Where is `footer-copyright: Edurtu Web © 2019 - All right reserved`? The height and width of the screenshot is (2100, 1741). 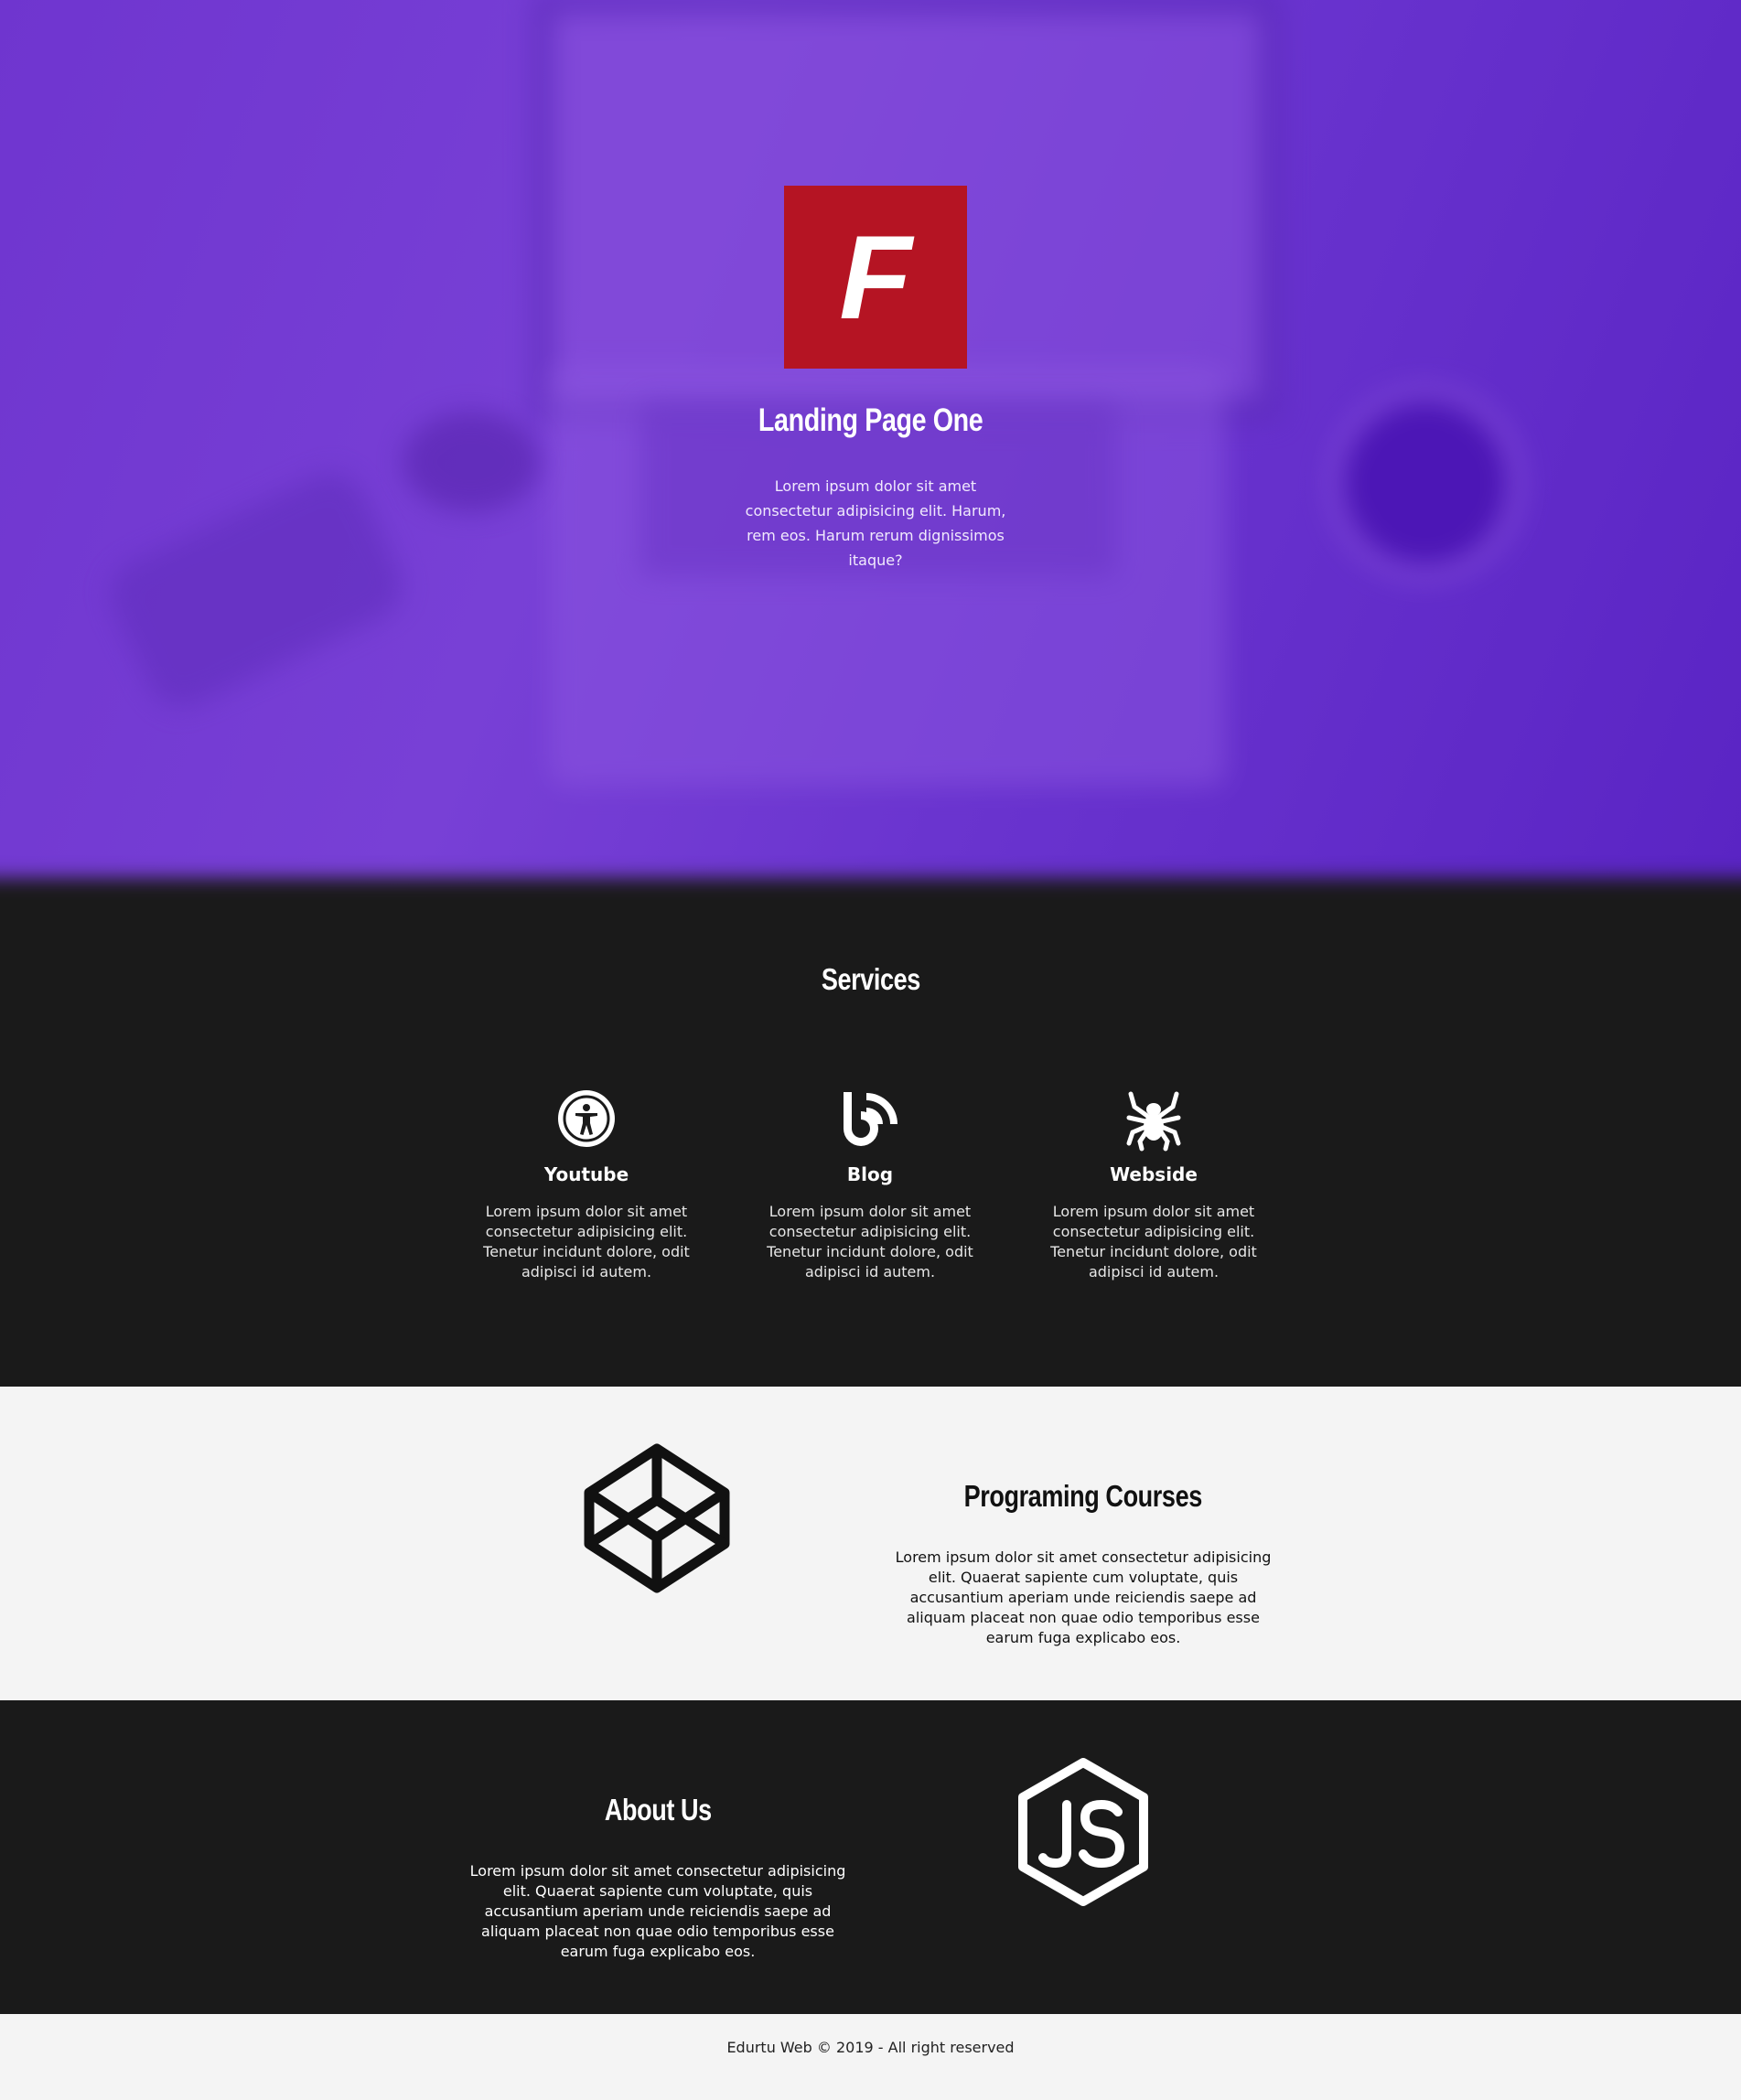 footer-copyright: Edurtu Web © 2019 - All right reserved is located at coordinates (870, 2047).